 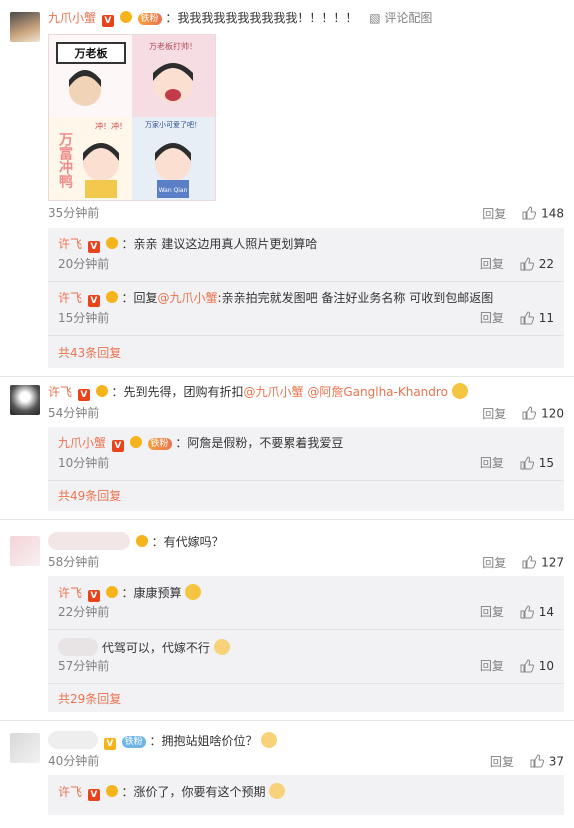 I want to click on like-count: 127, so click(x=552, y=562).